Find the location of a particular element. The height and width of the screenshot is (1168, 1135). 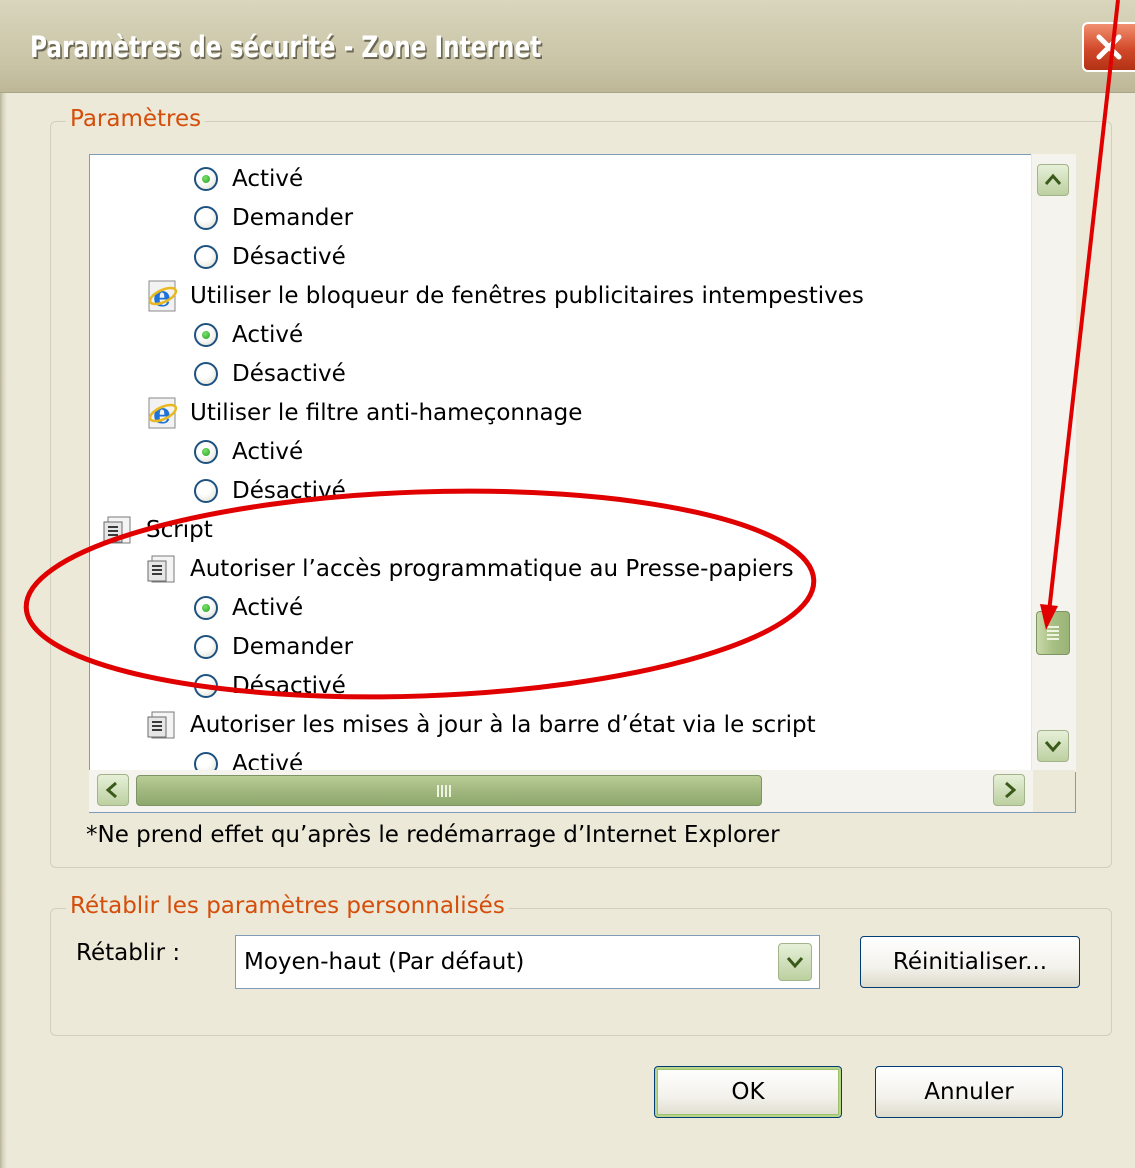

security-level-value: Moyen-haut (Par défaut) is located at coordinates (384, 962).